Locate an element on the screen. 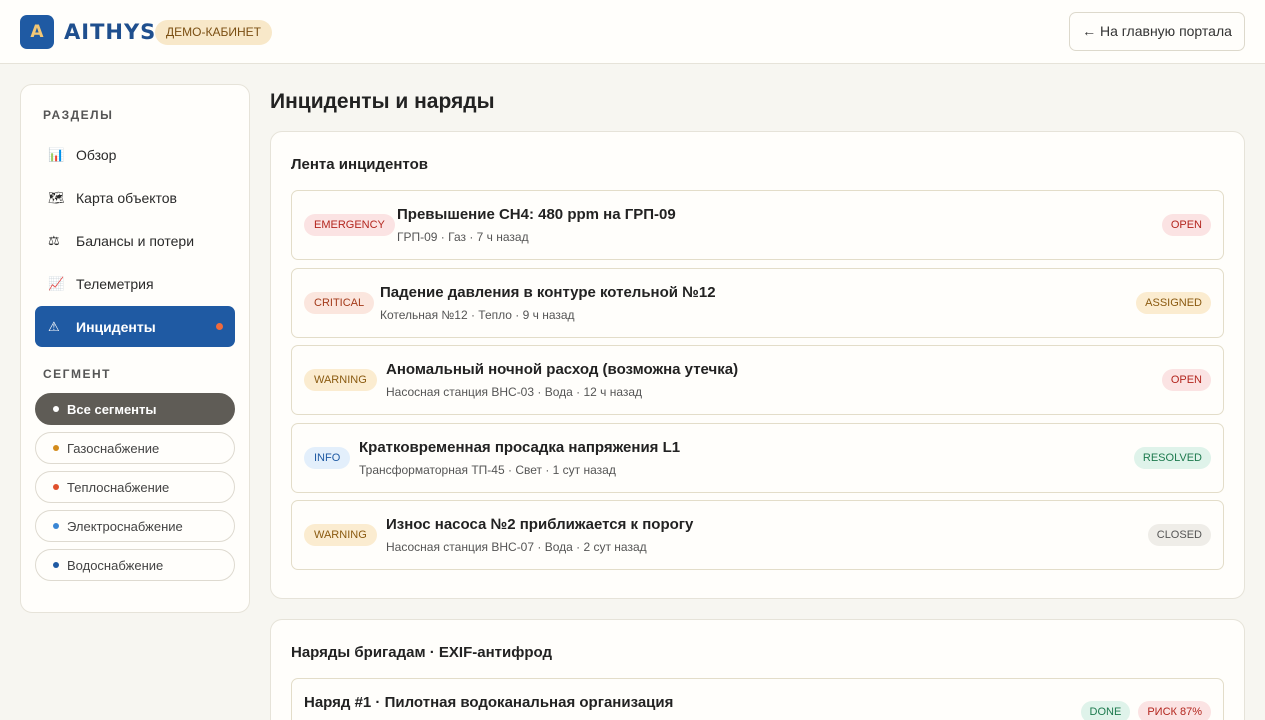  segment-water: Водоснабжение is located at coordinates (135, 565).